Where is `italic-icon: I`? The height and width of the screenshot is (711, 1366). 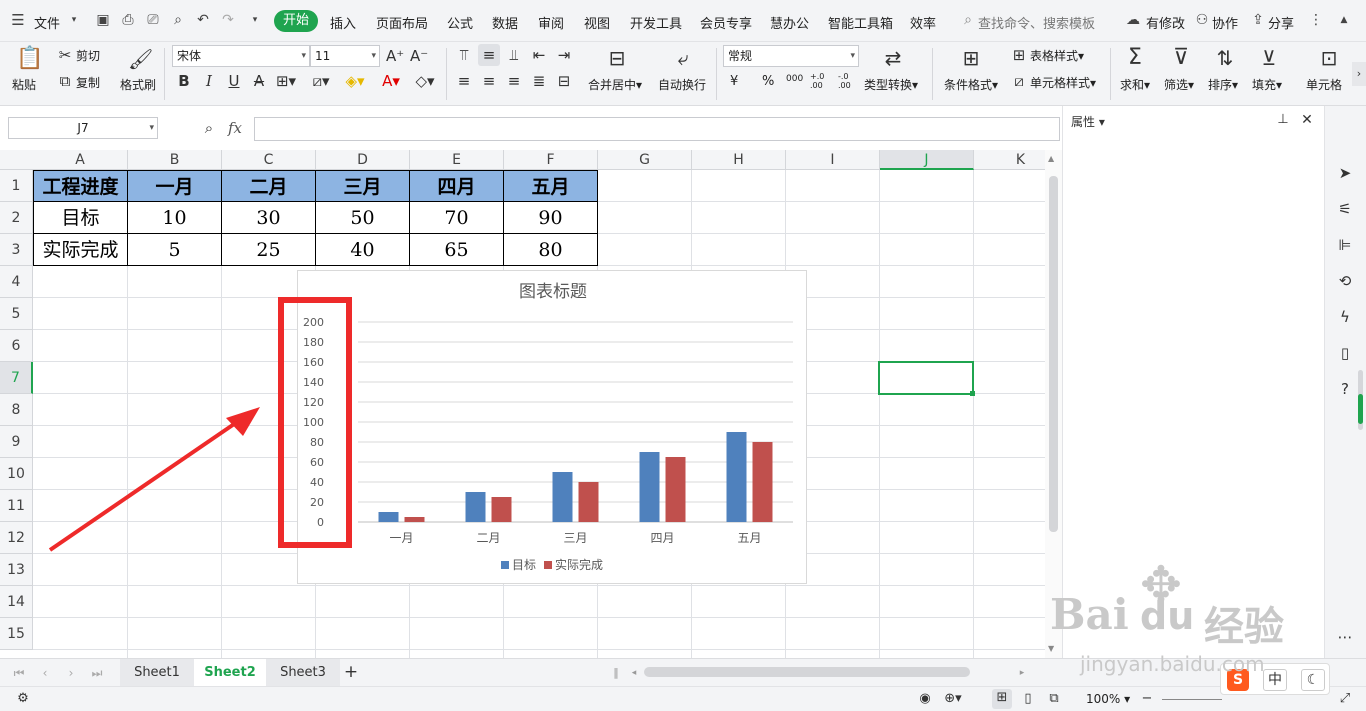
italic-icon: I is located at coordinates (209, 81).